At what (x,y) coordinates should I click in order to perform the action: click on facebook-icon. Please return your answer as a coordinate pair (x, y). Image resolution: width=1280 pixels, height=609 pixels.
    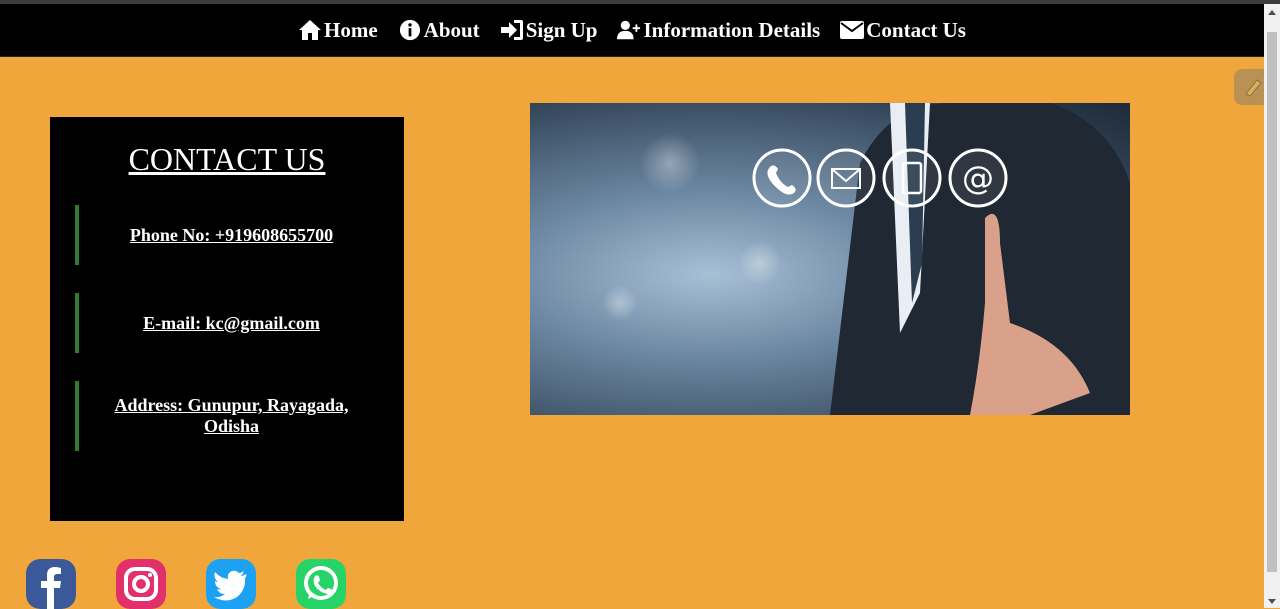
    Looking at the image, I should click on (51, 584).